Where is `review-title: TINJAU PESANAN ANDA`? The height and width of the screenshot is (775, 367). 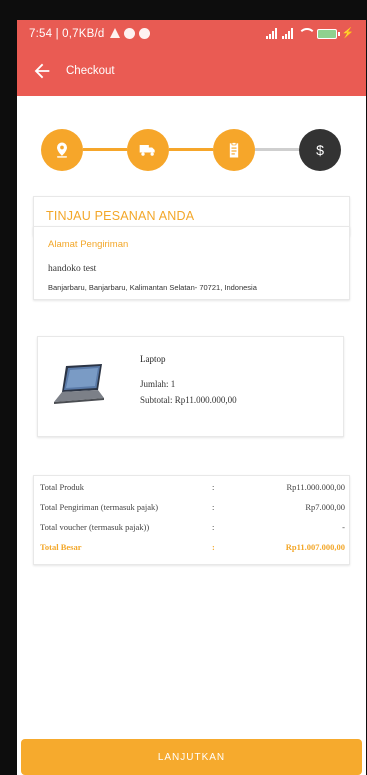 review-title: TINJAU PESANAN ANDA is located at coordinates (120, 216).